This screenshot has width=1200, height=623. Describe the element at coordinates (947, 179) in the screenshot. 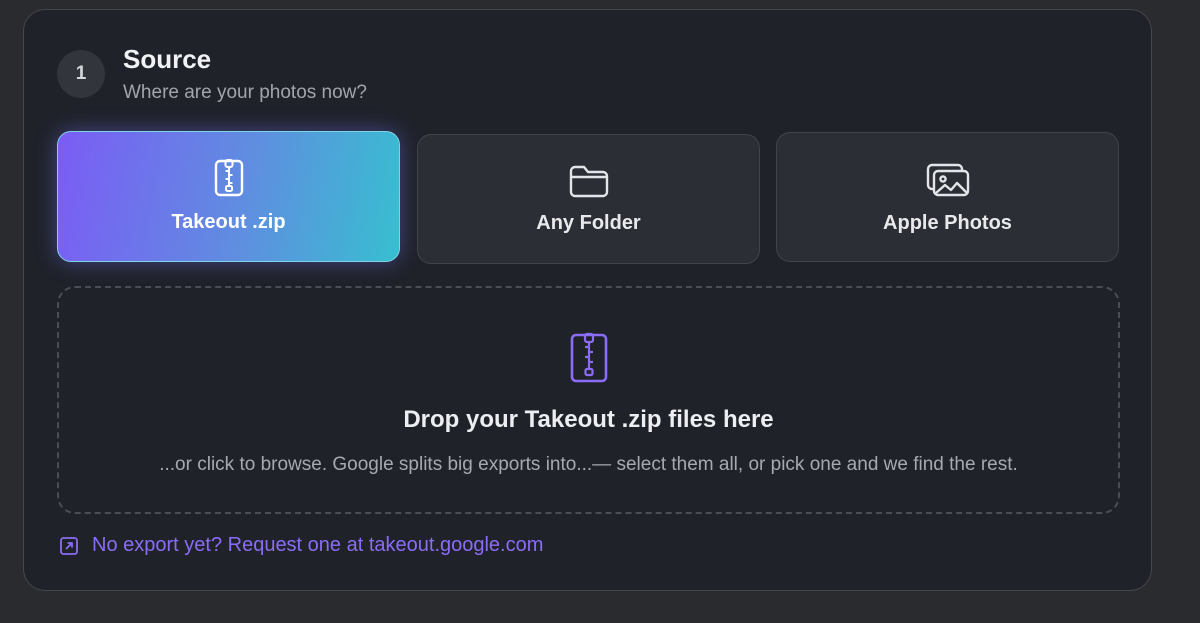

I see `photos-icon` at that location.